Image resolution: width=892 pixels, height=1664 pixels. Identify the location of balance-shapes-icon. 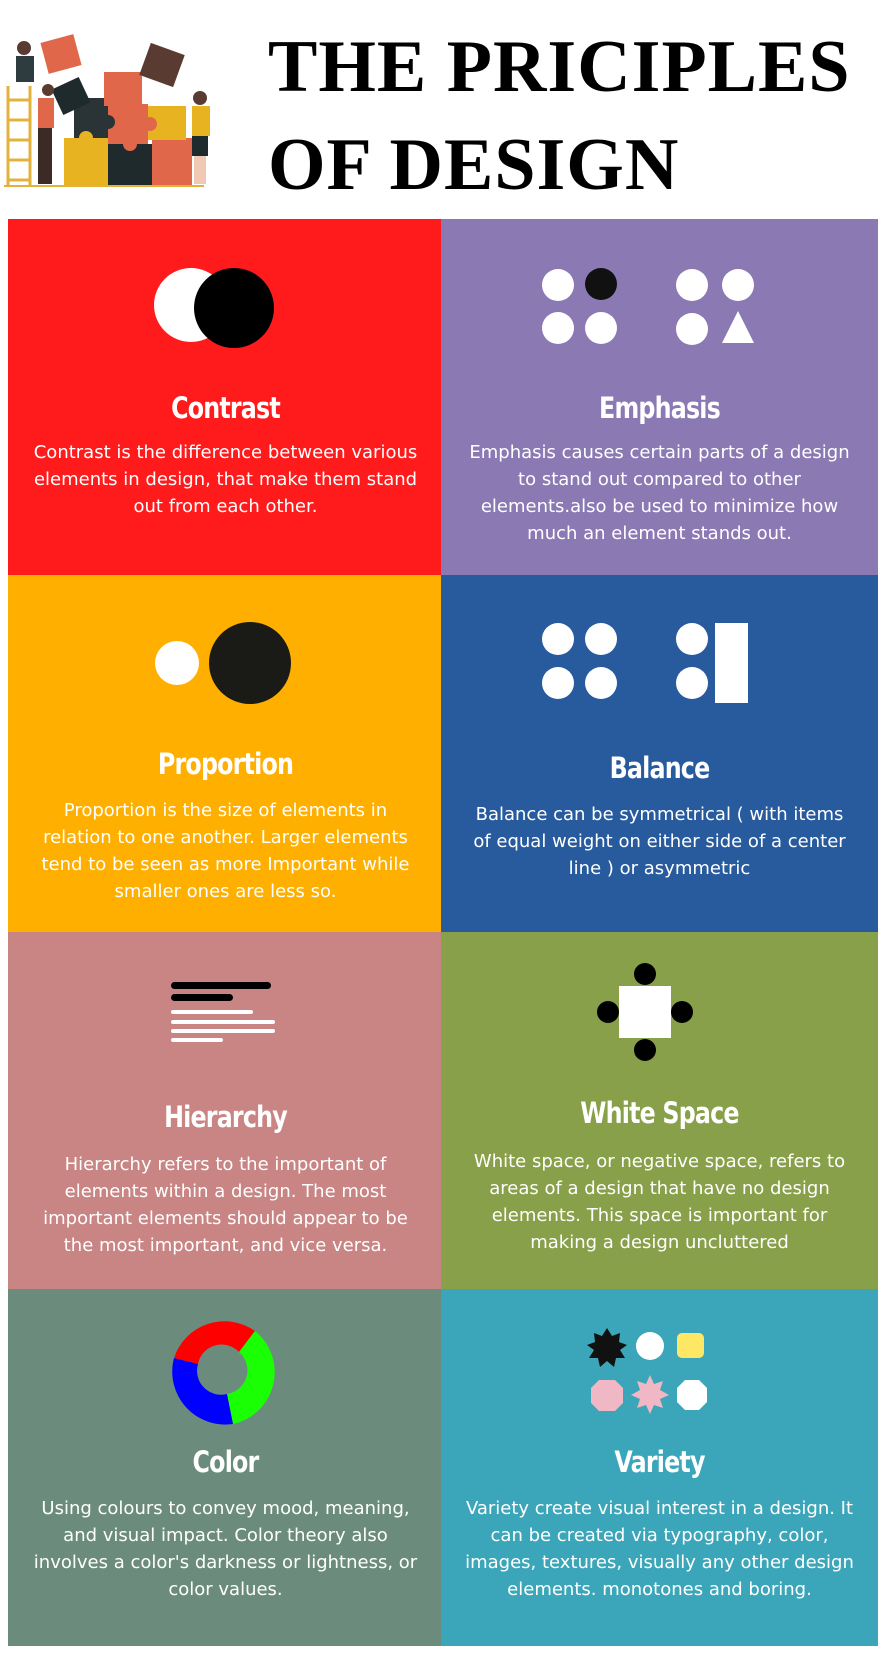
(645, 663).